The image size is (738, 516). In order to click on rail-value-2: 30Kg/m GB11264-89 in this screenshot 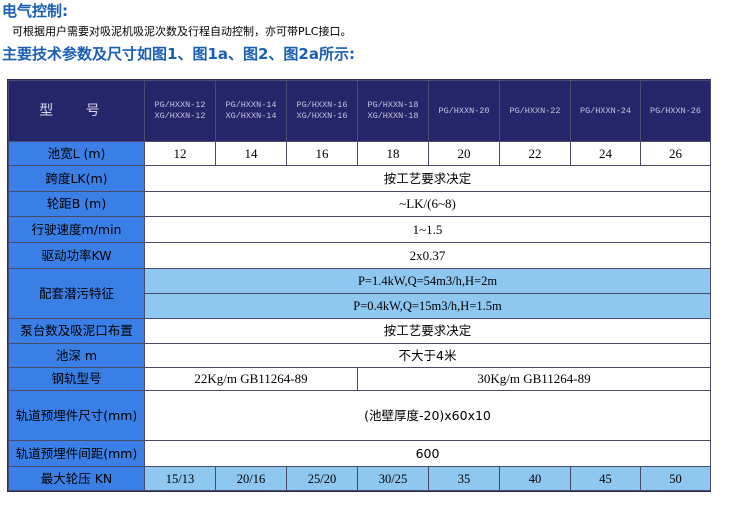, I will do `click(534, 379)`.